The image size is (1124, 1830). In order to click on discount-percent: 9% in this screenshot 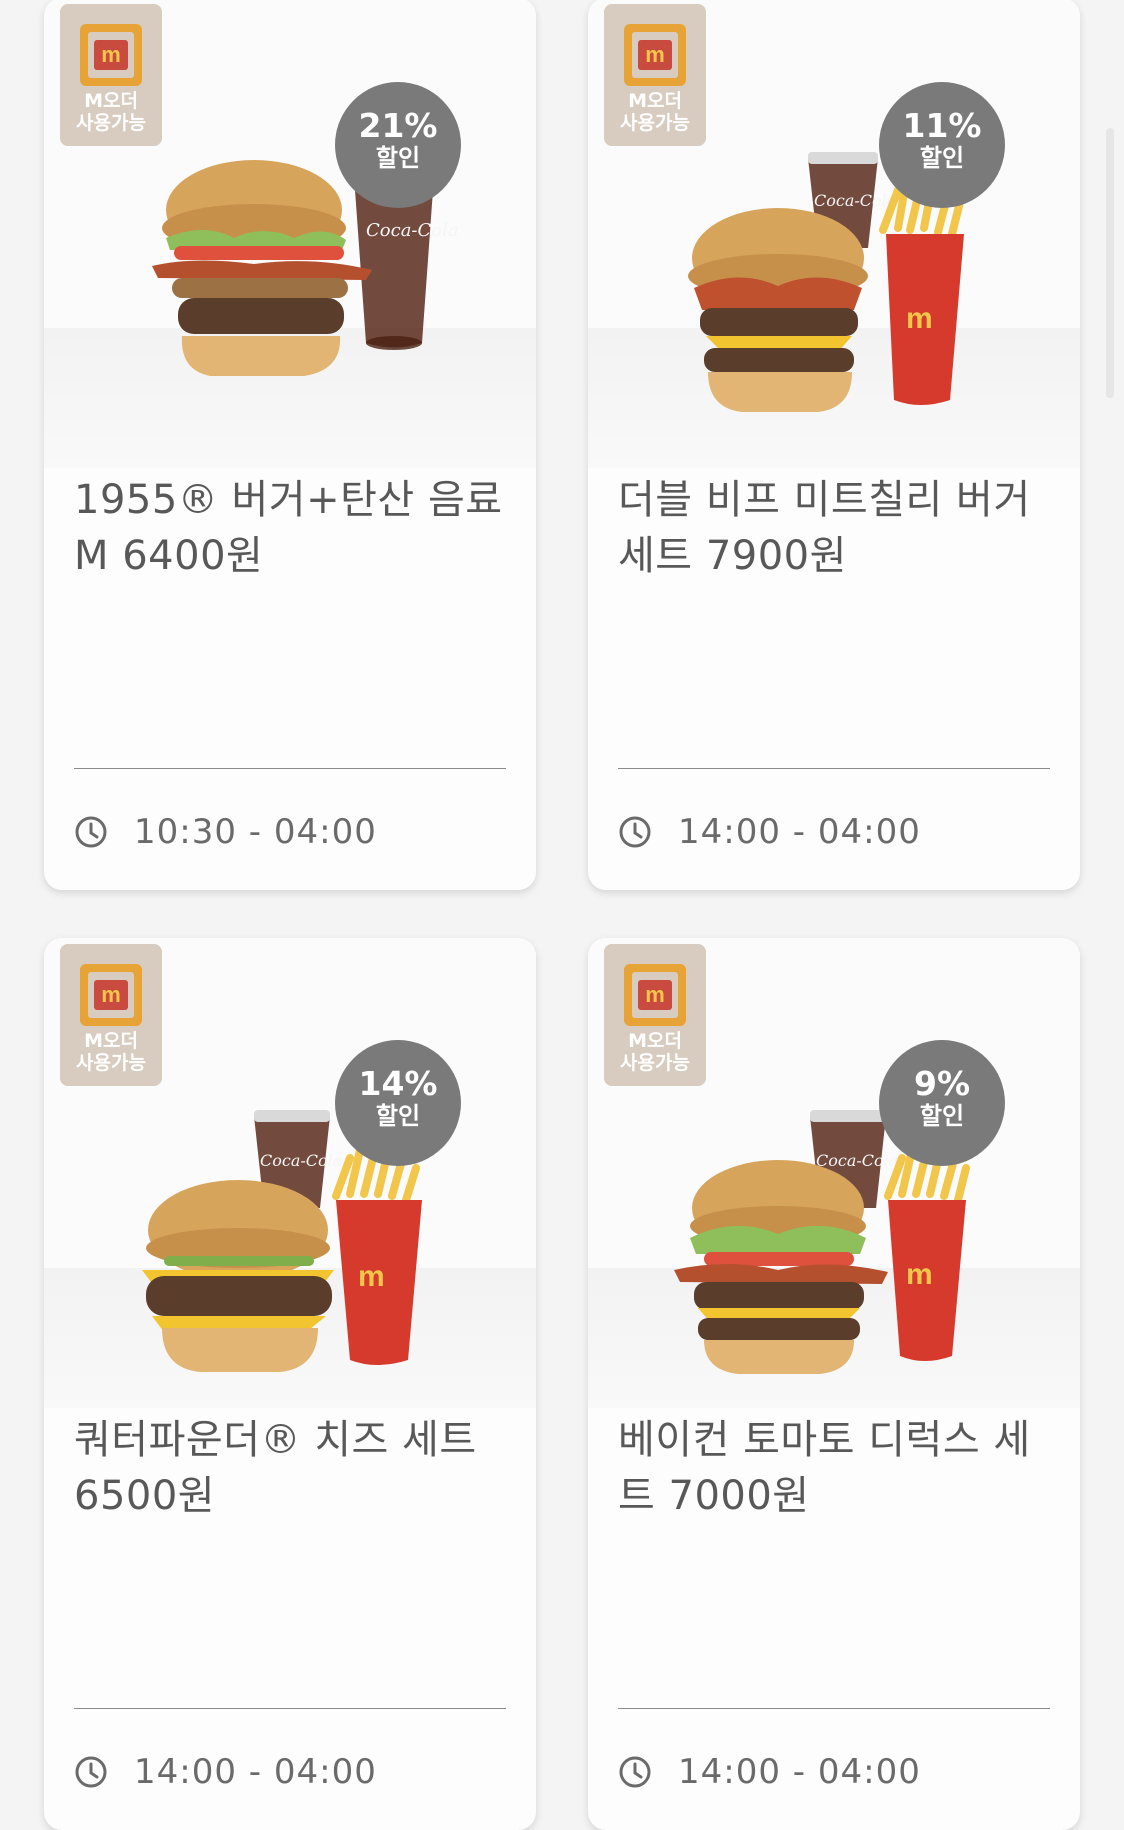, I will do `click(942, 1083)`.